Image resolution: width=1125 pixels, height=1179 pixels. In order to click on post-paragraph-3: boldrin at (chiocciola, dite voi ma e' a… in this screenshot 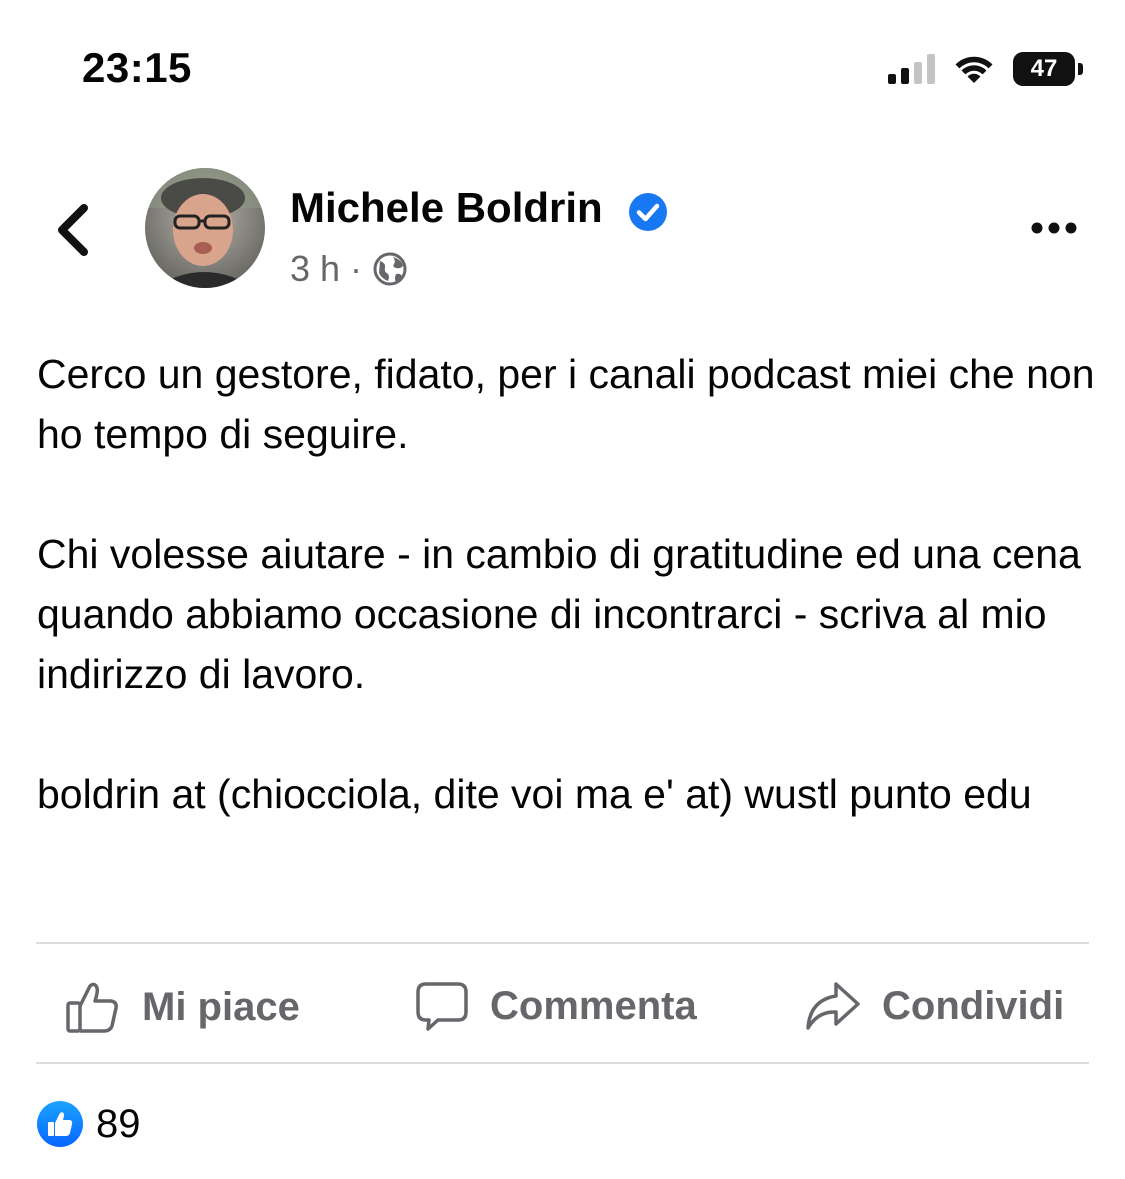, I will do `click(534, 794)`.